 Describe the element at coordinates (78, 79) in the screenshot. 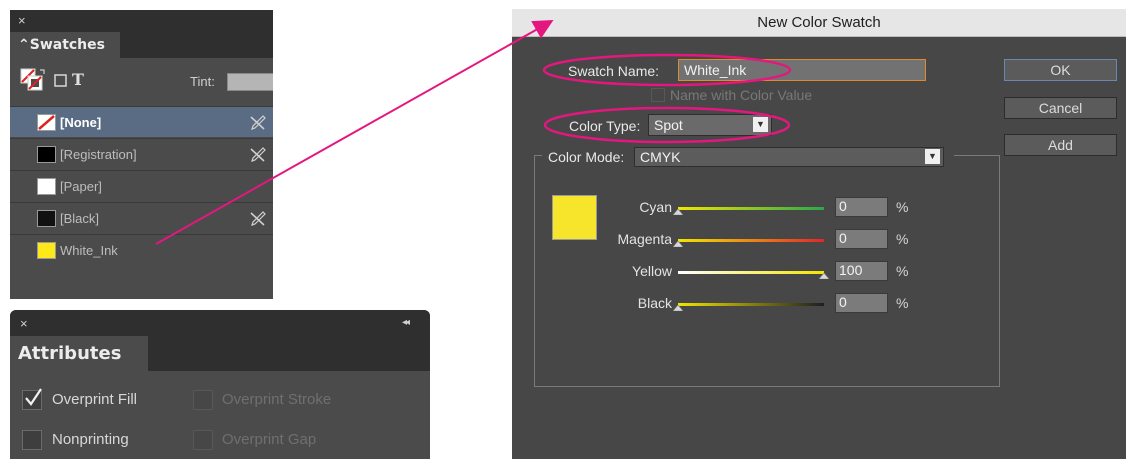

I see `text-format-icon: T` at that location.